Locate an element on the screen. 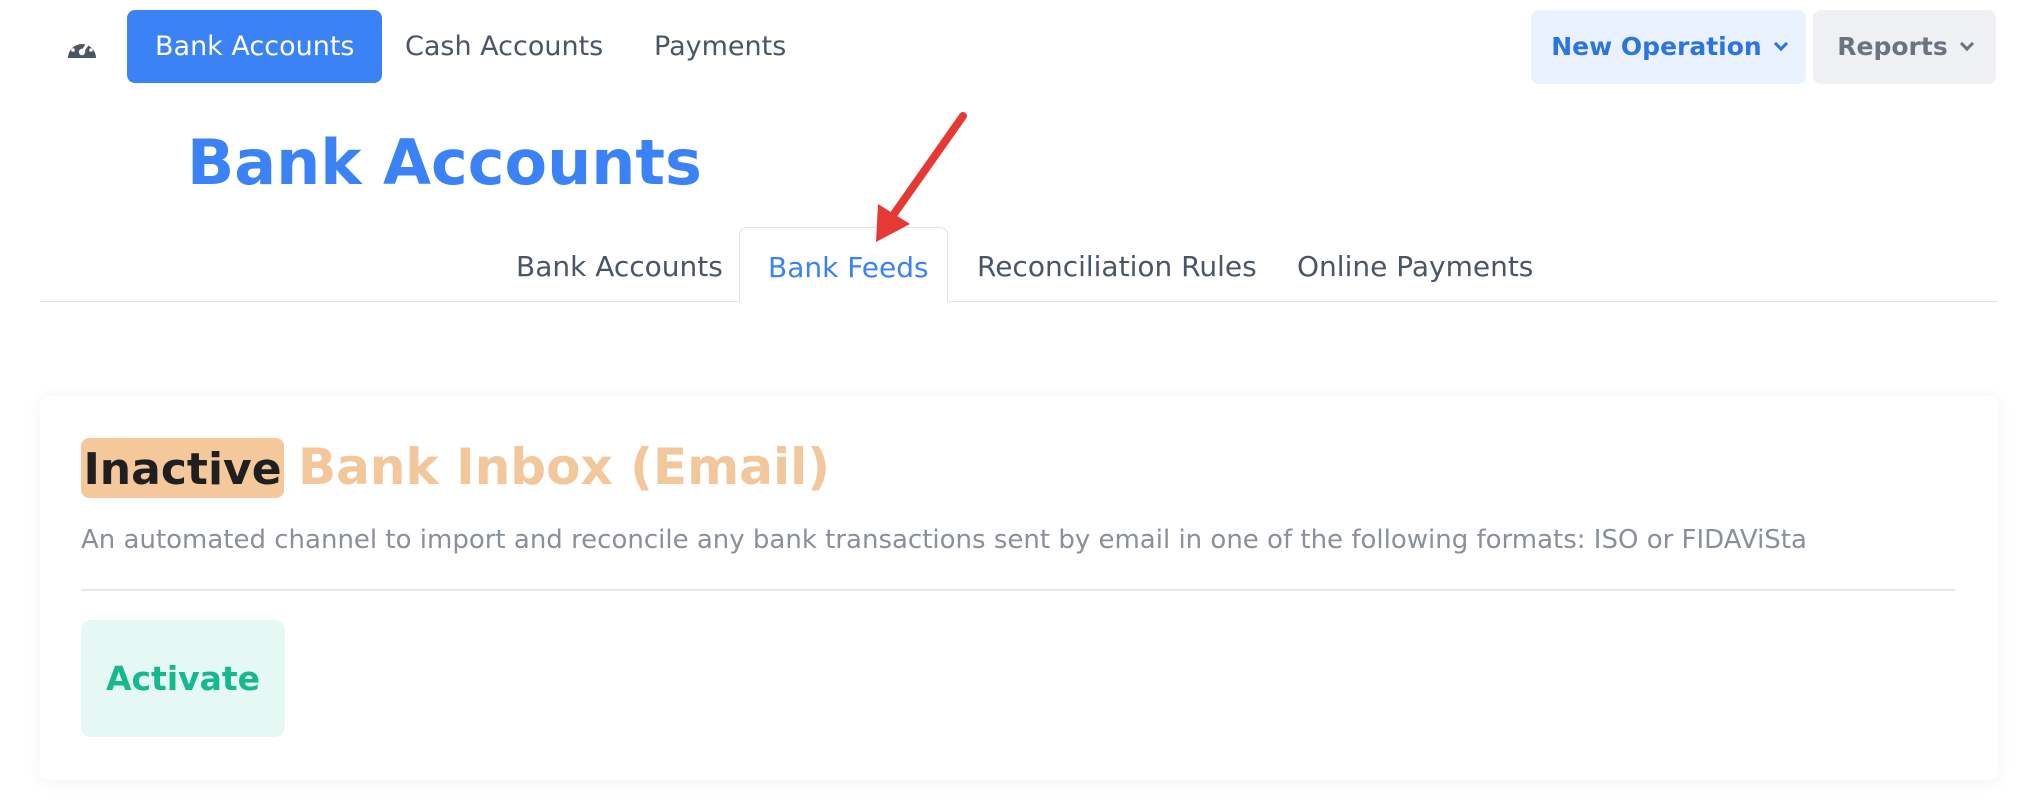  new-operation-label: New Operation is located at coordinates (1656, 46).